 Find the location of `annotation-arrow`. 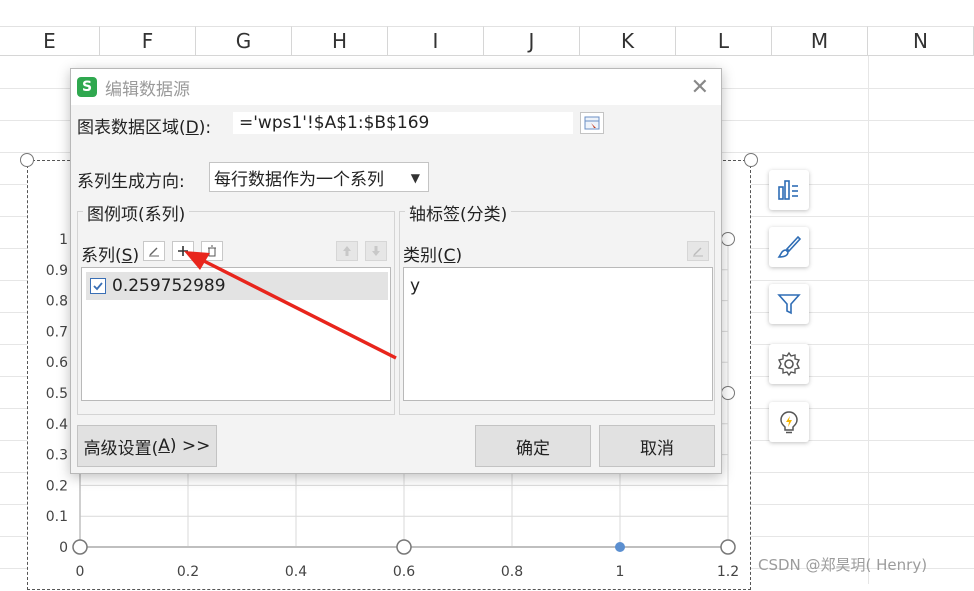

annotation-arrow is located at coordinates (290, 305).